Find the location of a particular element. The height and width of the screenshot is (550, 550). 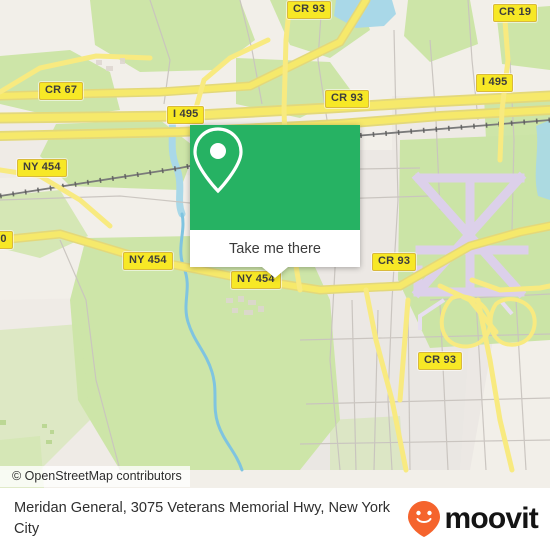

moovit-logo: moovit is located at coordinates (478, 519).